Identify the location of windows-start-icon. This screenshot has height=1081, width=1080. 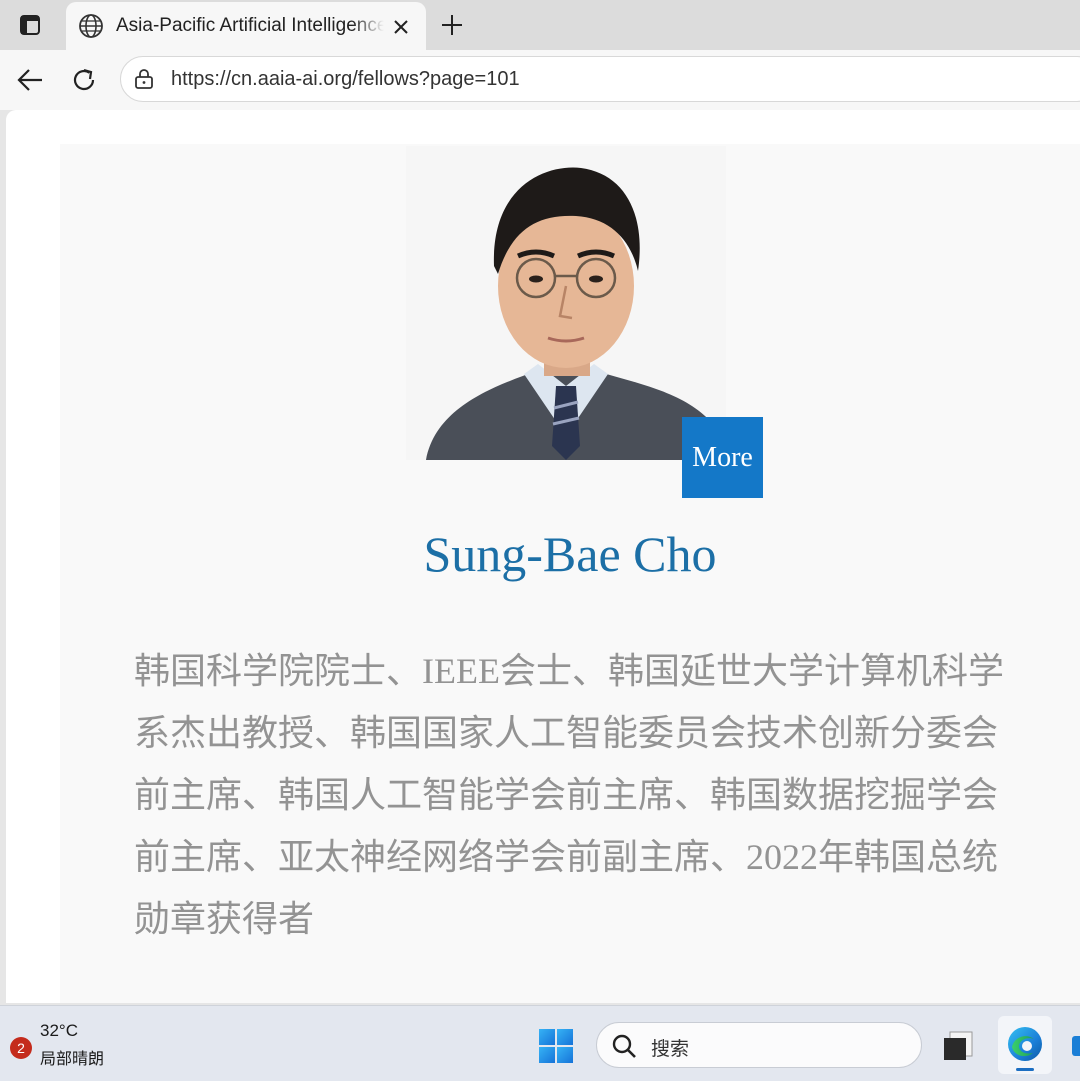
(556, 1046).